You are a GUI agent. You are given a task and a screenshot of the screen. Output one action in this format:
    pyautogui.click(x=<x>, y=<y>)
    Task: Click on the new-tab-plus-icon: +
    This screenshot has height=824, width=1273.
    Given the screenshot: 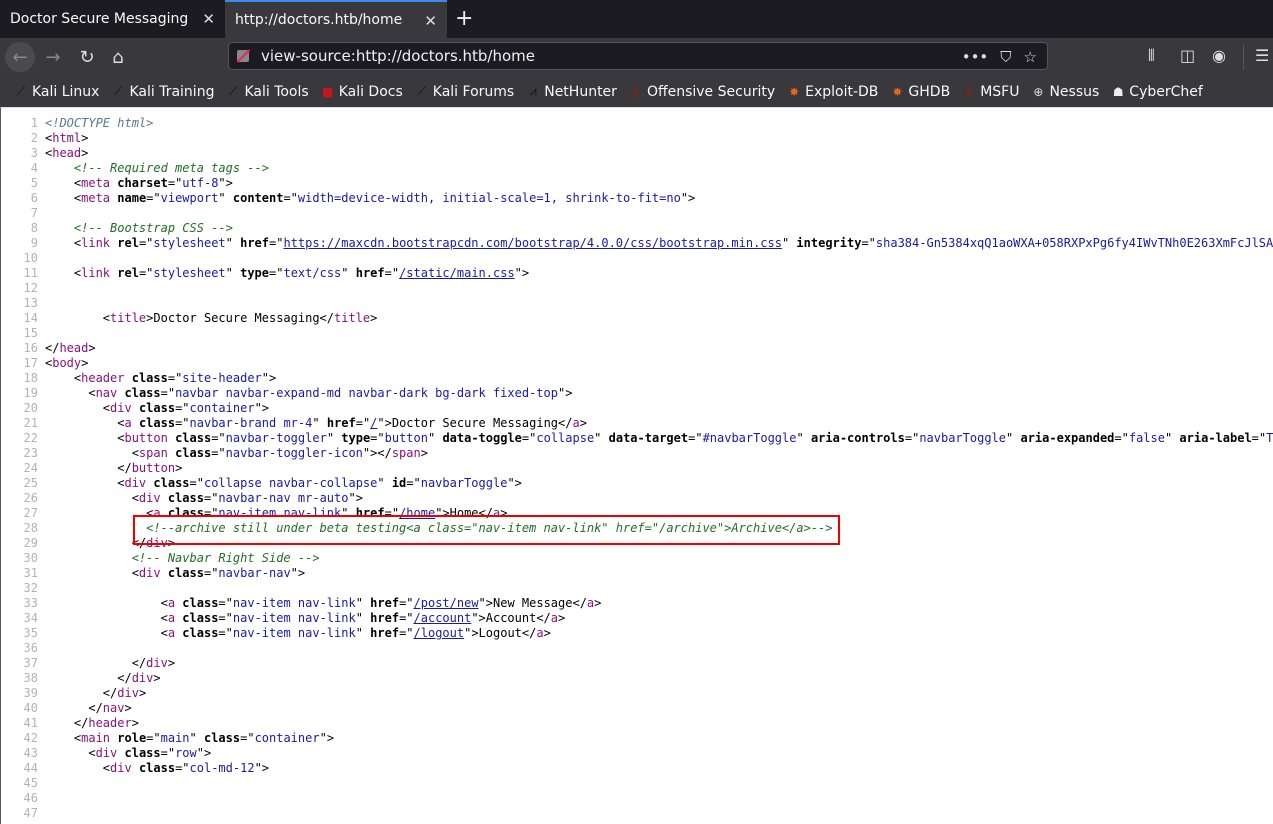 What is the action you would take?
    pyautogui.click(x=464, y=18)
    